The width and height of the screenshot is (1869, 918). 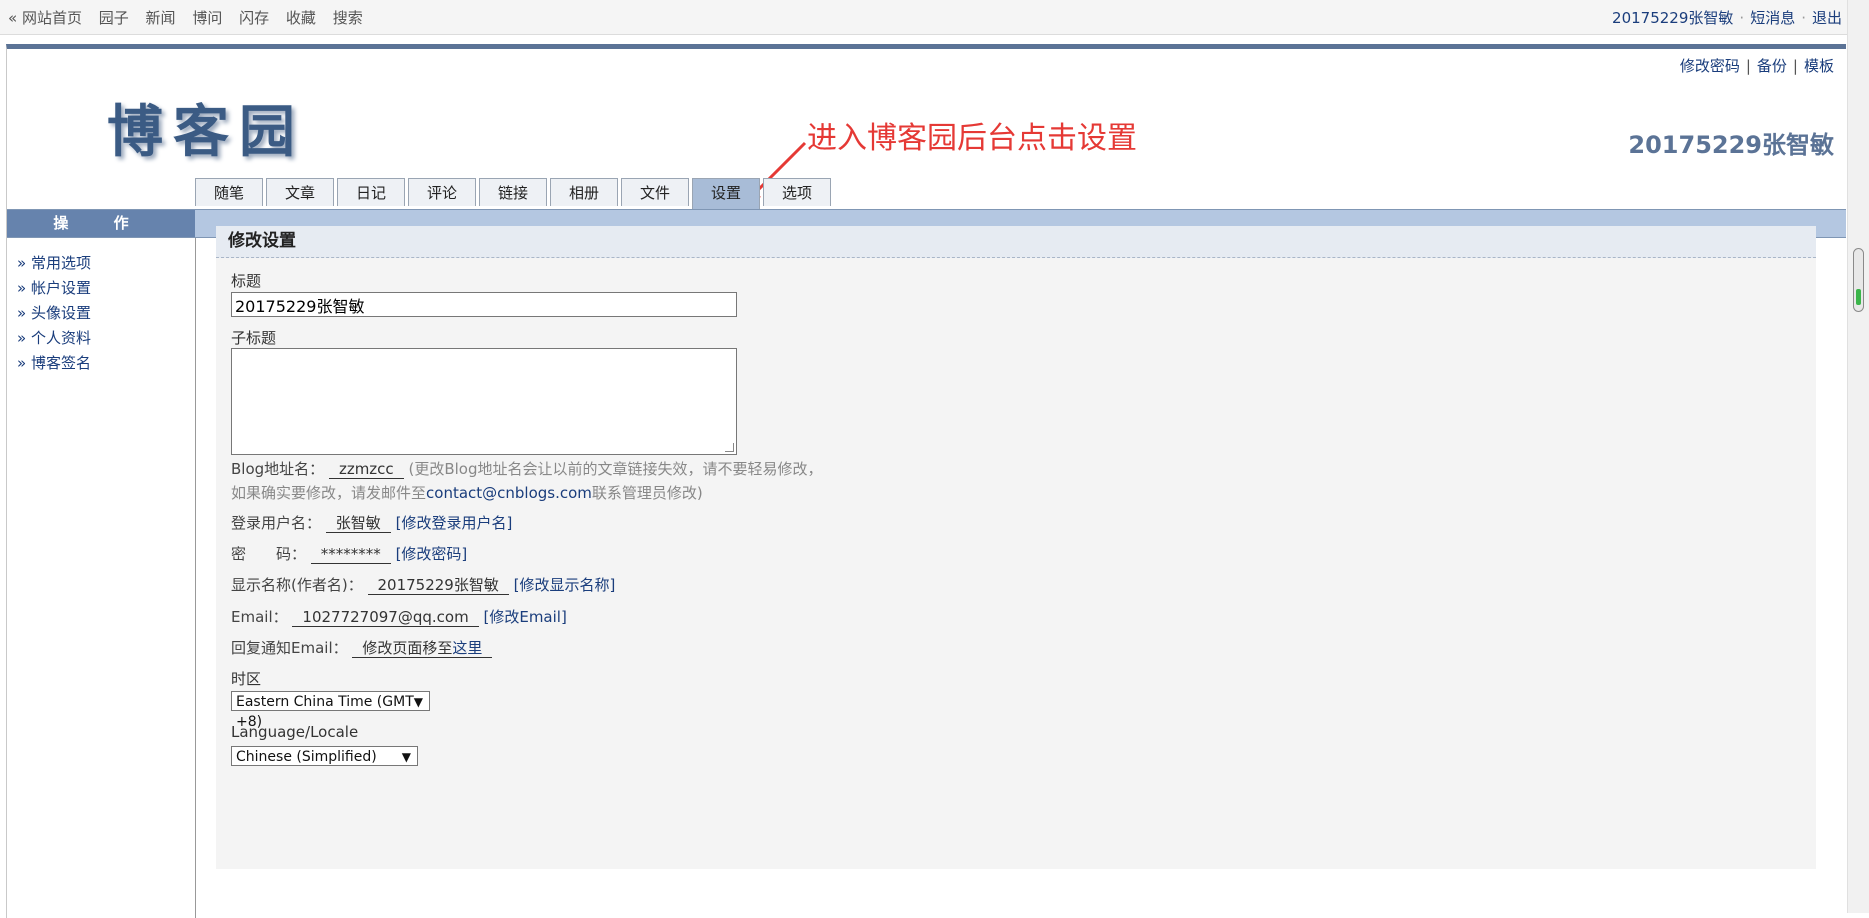 What do you see at coordinates (467, 648) in the screenshot?
I see `notify-here-link: 这里` at bounding box center [467, 648].